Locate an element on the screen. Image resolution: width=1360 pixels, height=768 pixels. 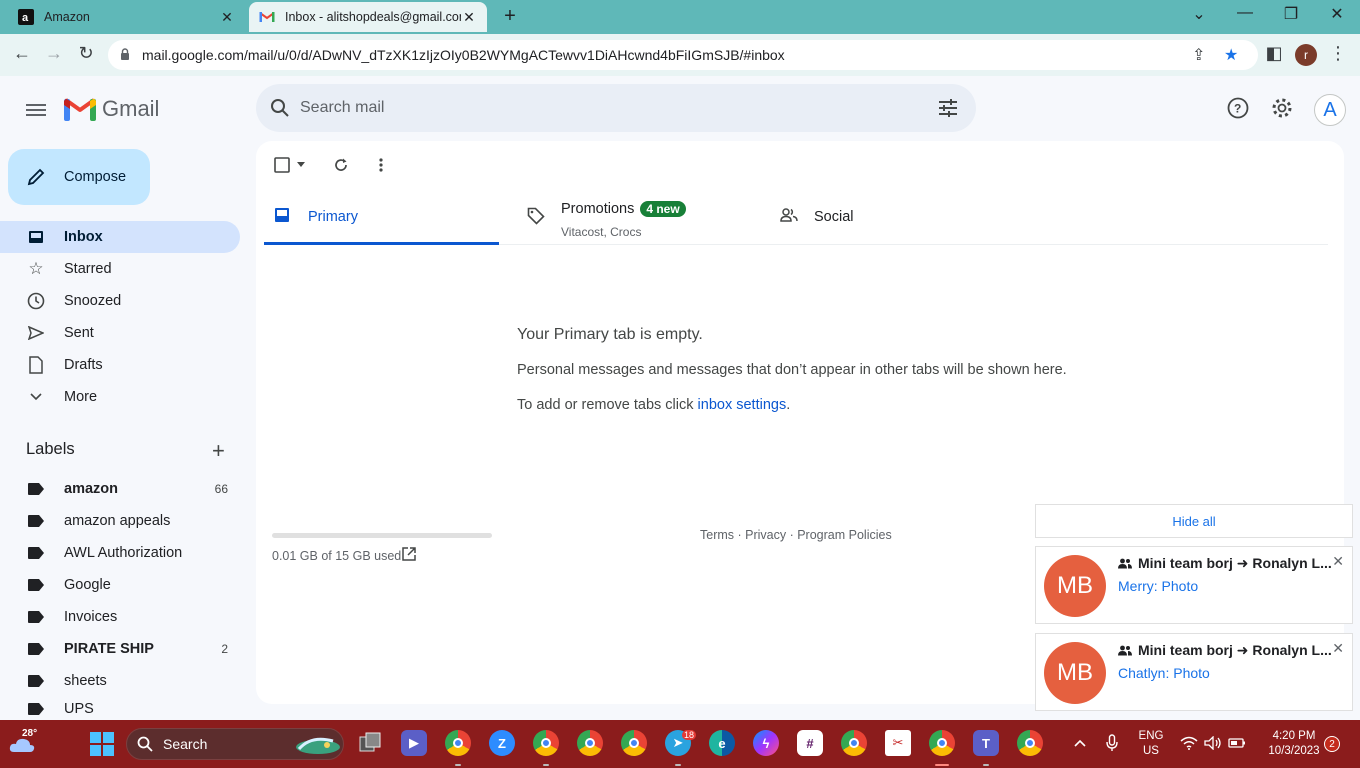
sidebar-item-snoozed: Snoozed is located at coordinates (120, 301).